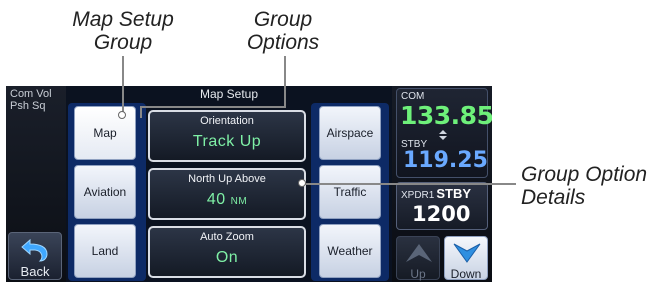 Image resolution: width=660 pixels, height=284 pixels. I want to click on up-button: Up, so click(418, 258).